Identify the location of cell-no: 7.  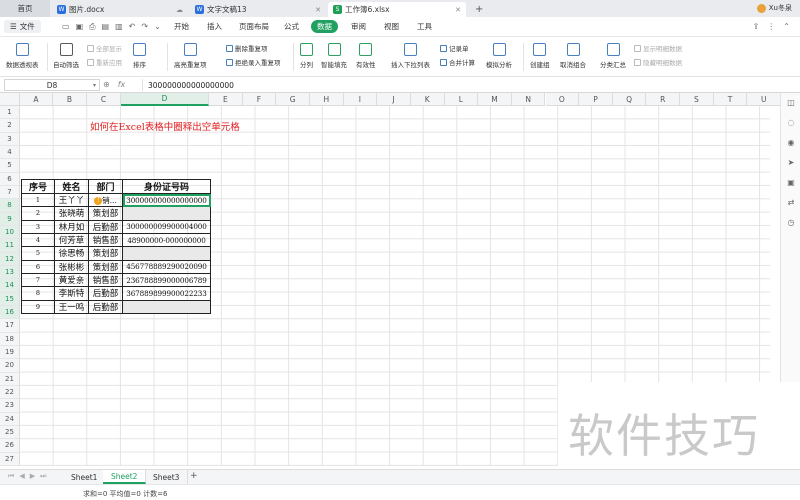
(38, 280).